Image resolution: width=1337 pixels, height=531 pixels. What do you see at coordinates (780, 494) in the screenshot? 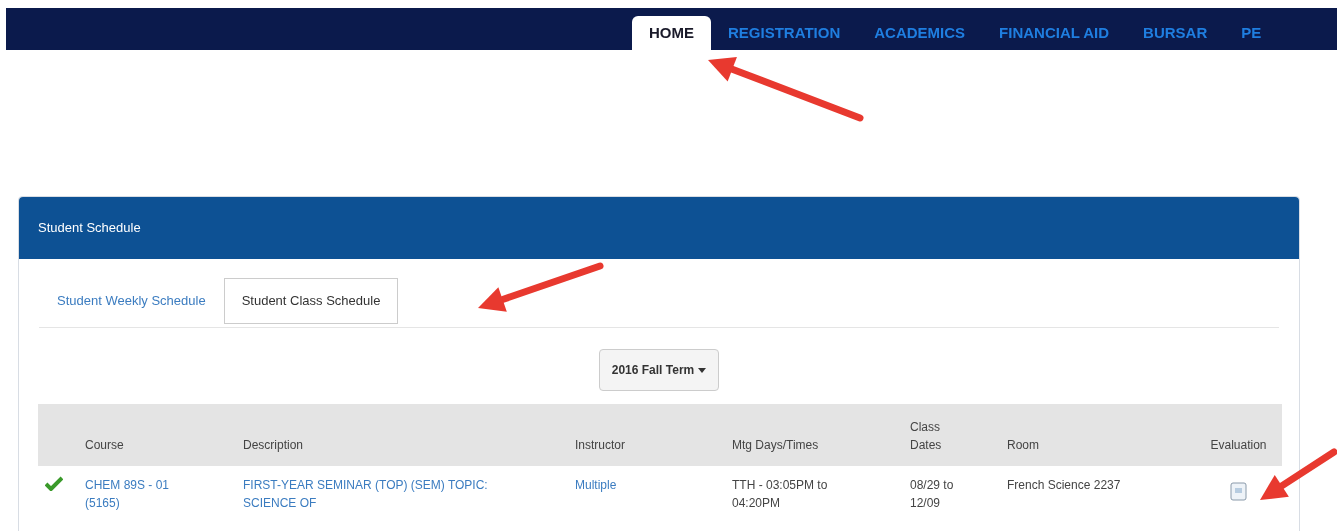
I see `table-cell: TTH - 03:05PM to 04:20PM` at bounding box center [780, 494].